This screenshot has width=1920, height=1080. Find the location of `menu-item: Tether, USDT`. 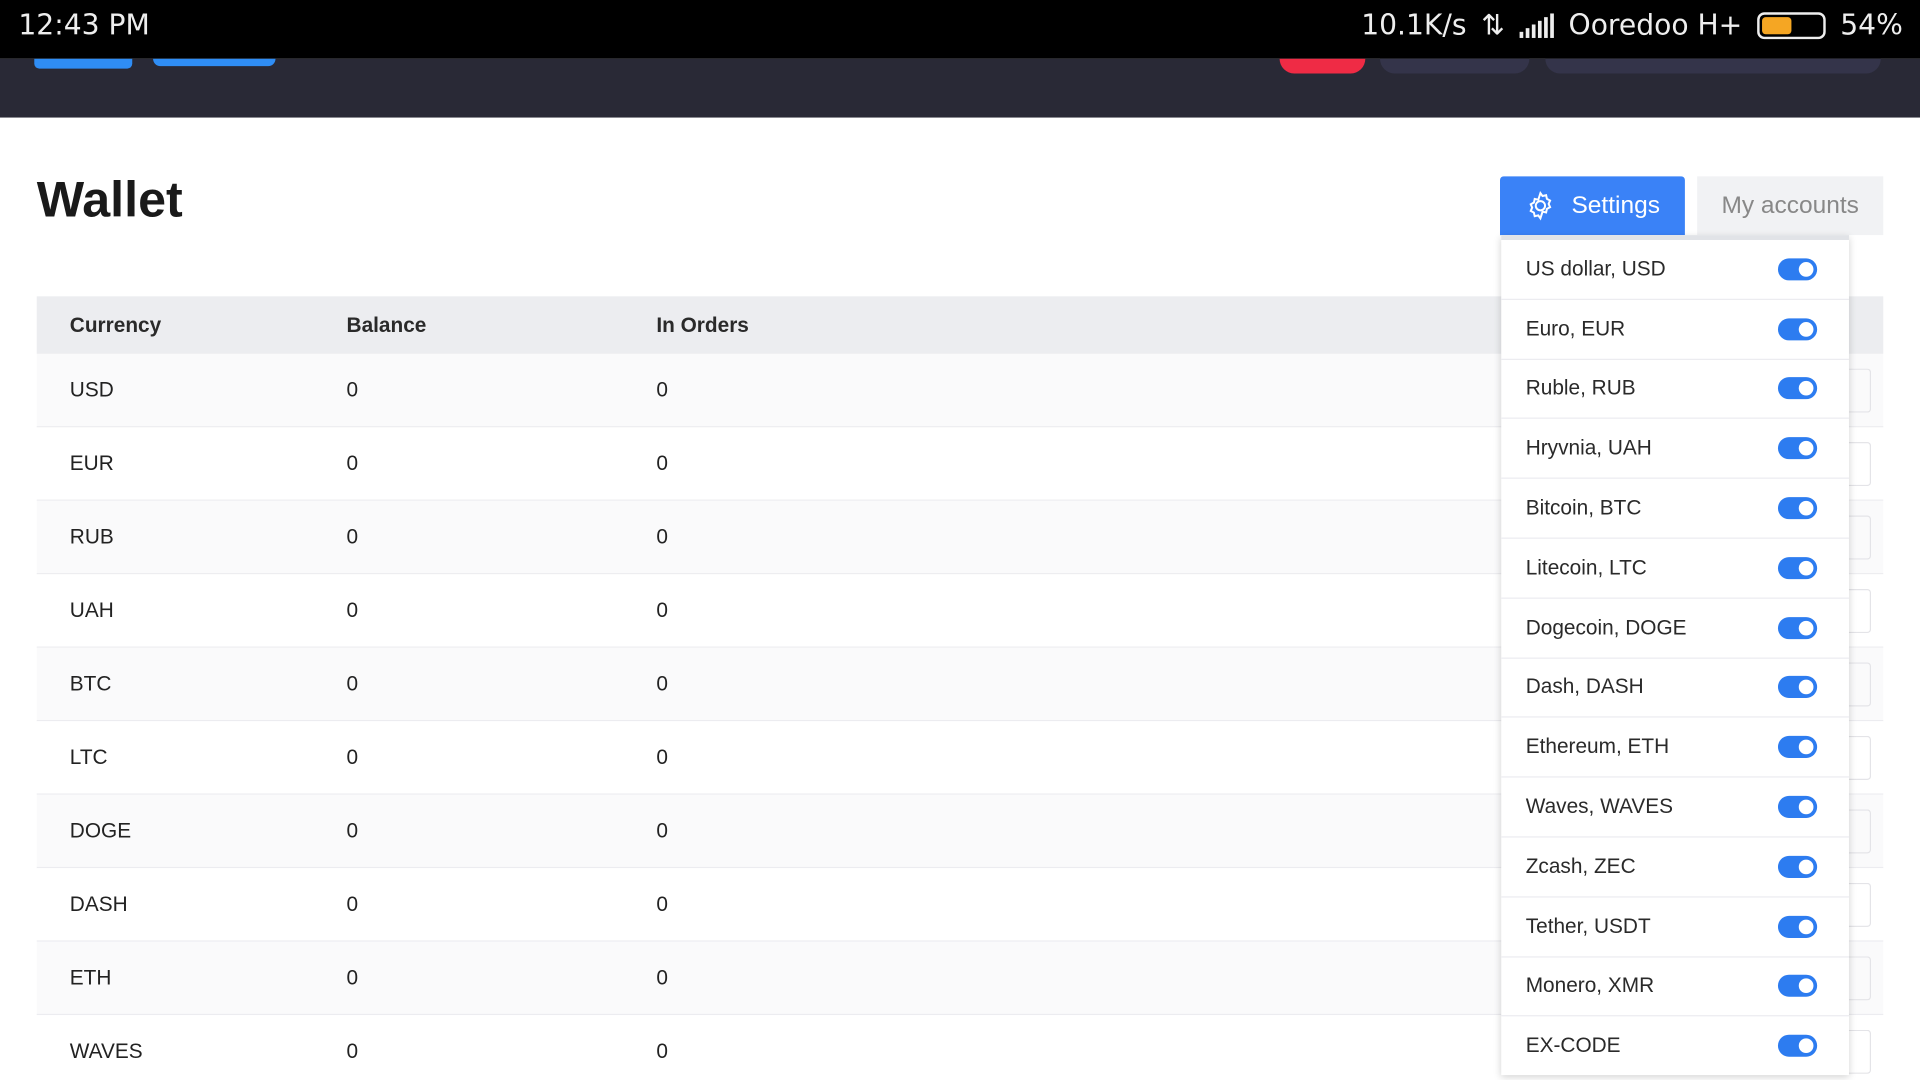

menu-item: Tether, USDT is located at coordinates (1675, 927).